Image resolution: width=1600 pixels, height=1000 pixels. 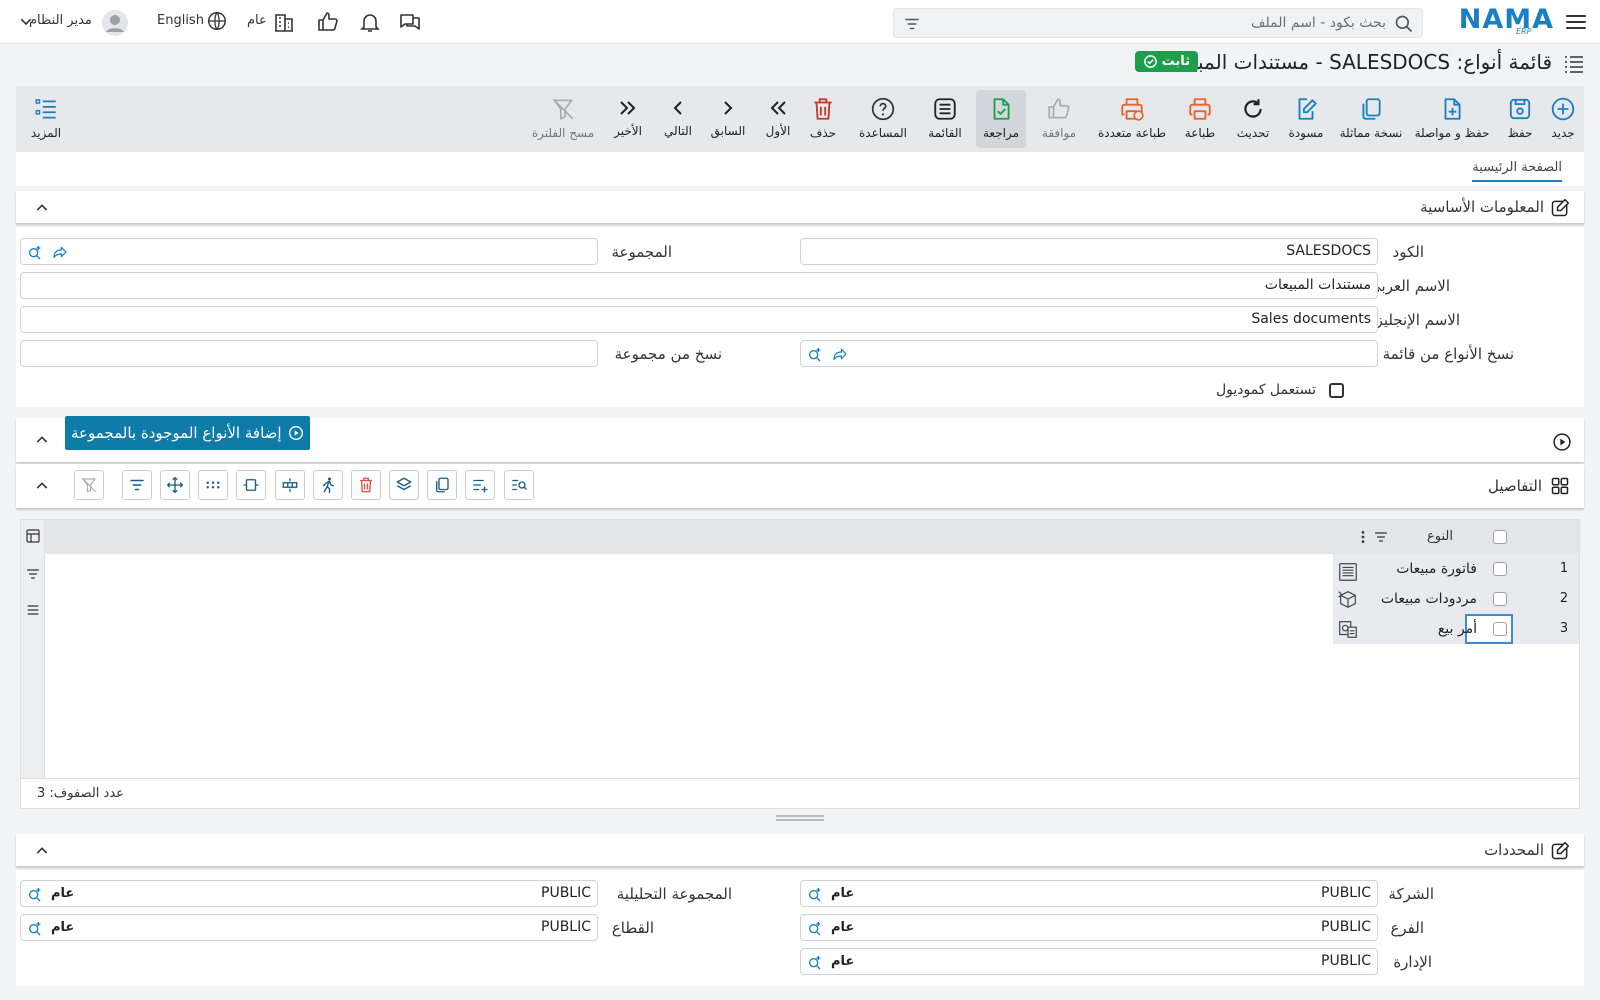 What do you see at coordinates (328, 22) in the screenshot?
I see `thumbs-up-icon` at bounding box center [328, 22].